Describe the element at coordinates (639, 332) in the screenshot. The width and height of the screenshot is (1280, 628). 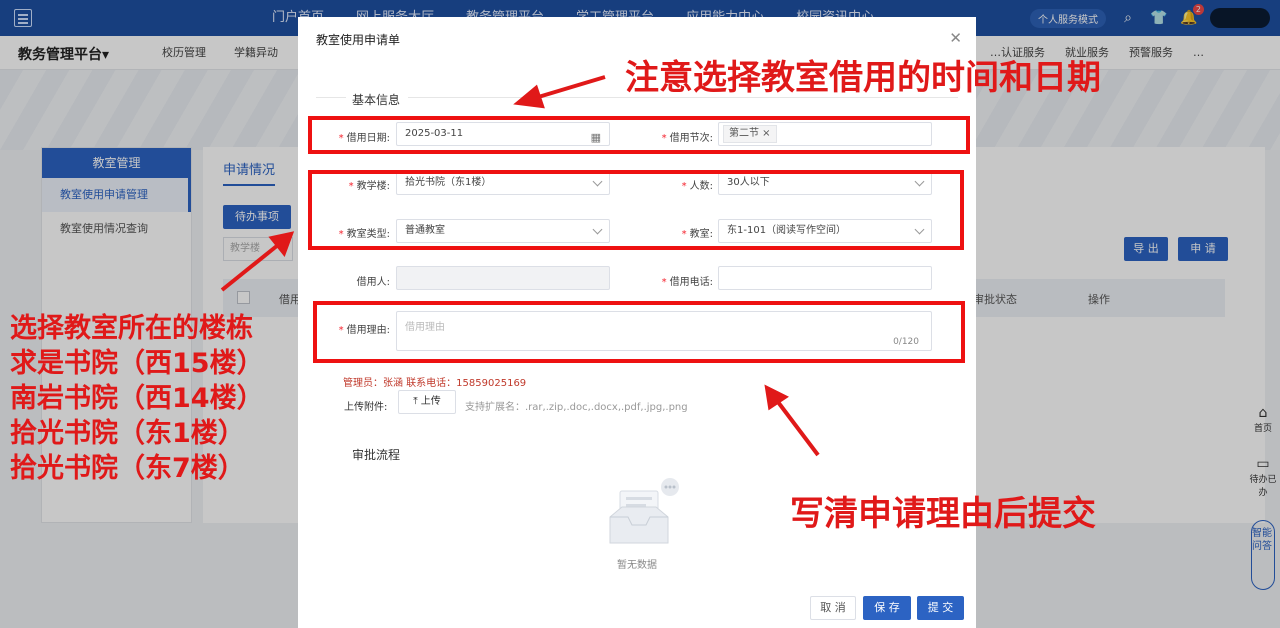
I see `highlight-reason-row` at that location.